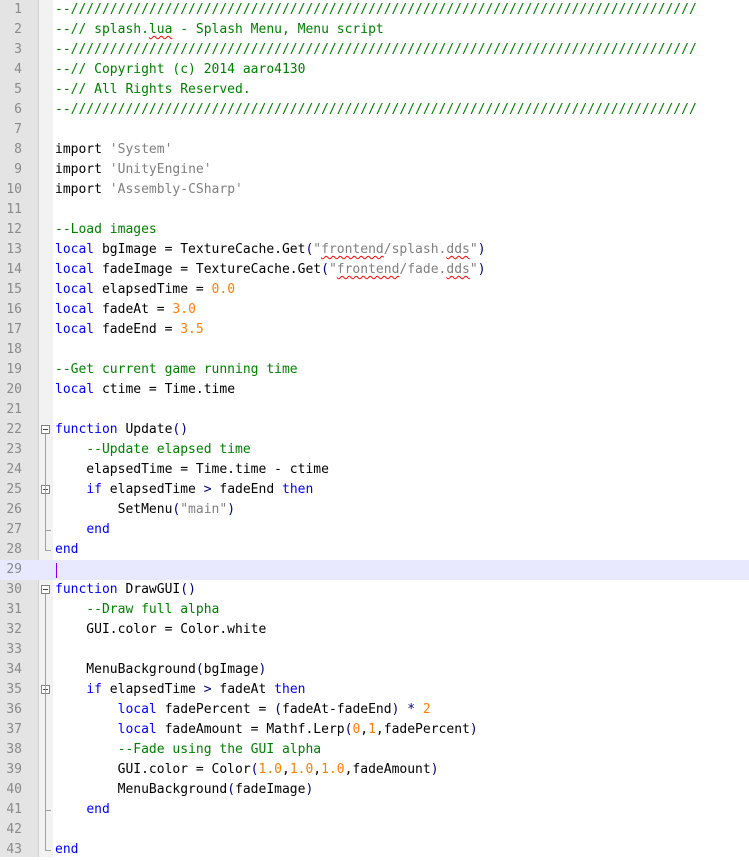  I want to click on code-text: if elapsedTime > fadeEnd then, so click(184, 490).